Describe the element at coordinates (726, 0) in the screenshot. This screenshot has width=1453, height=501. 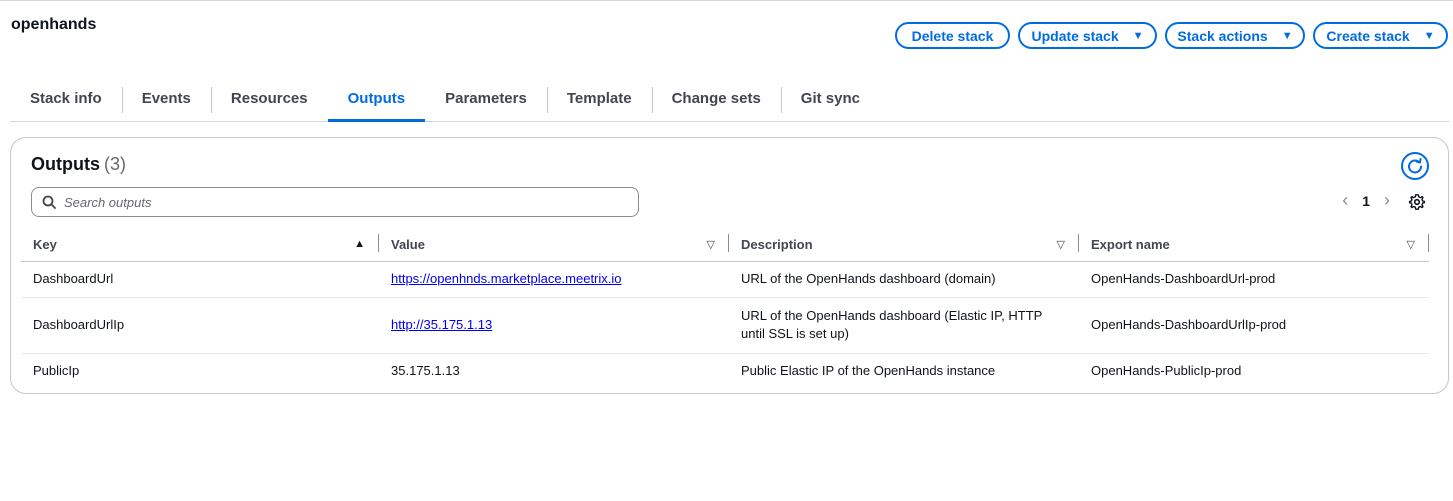
I see `top-border` at that location.